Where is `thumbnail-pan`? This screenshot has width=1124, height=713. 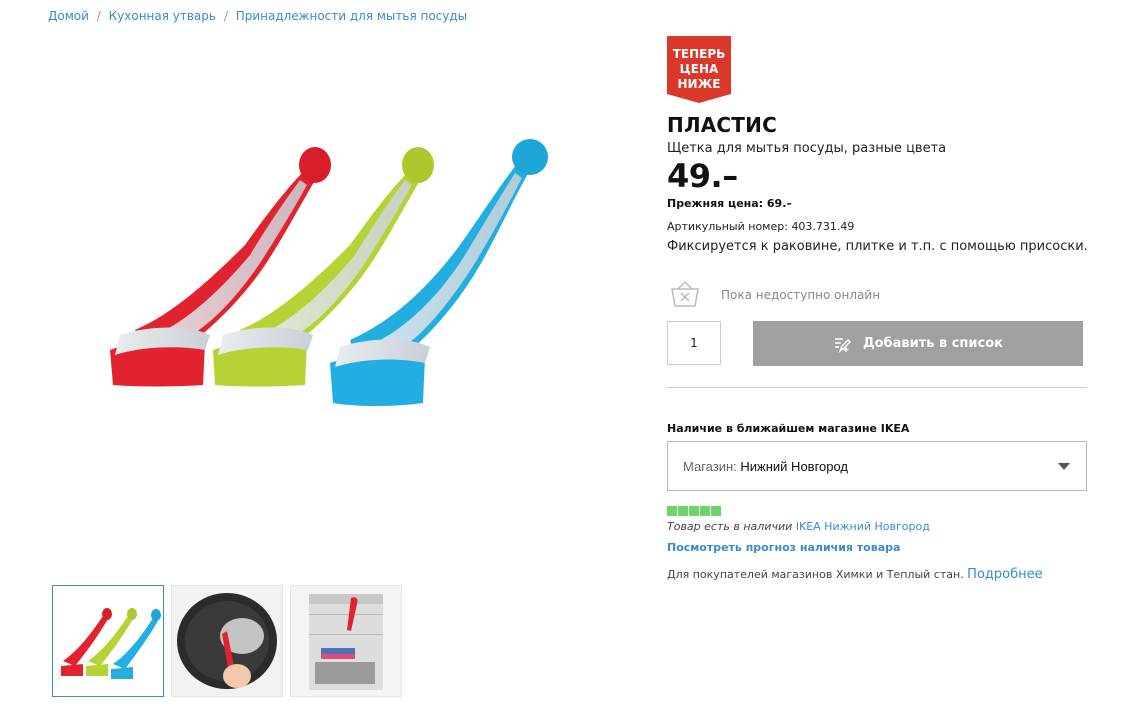
thumbnail-pan is located at coordinates (227, 641).